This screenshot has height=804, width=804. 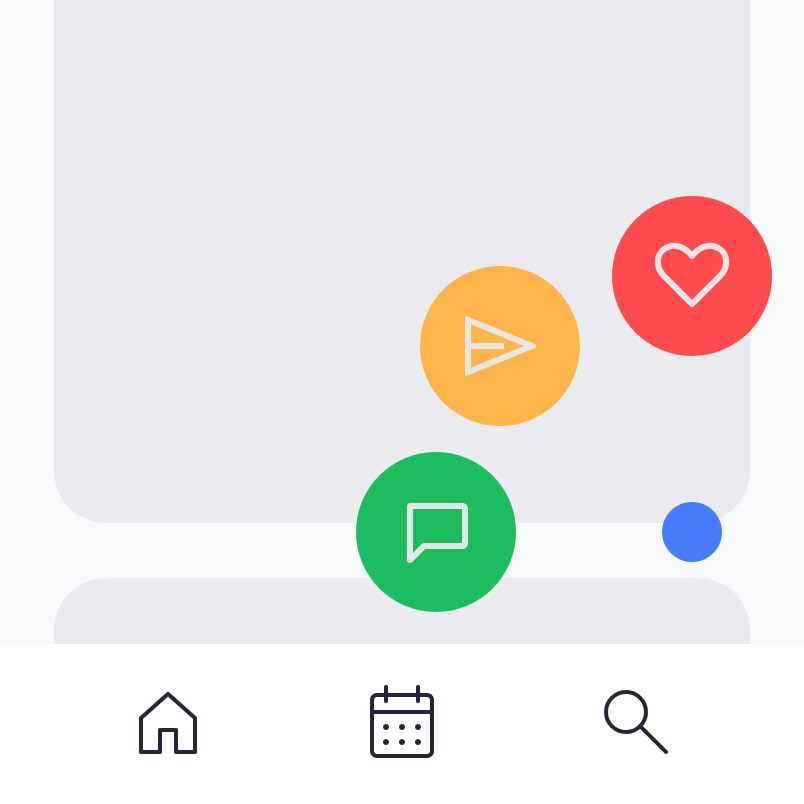 I want to click on send-button, so click(x=500, y=346).